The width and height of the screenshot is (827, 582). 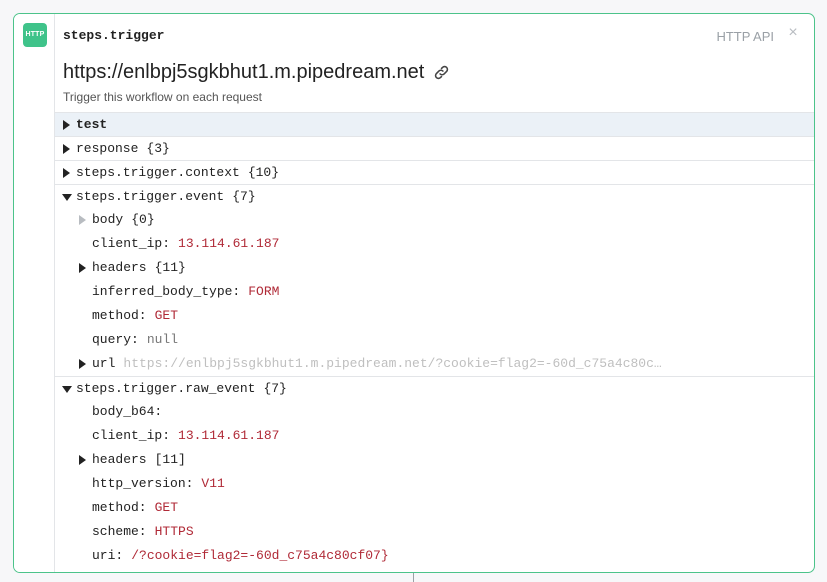 What do you see at coordinates (119, 531) in the screenshot?
I see `tree-key: scheme:` at bounding box center [119, 531].